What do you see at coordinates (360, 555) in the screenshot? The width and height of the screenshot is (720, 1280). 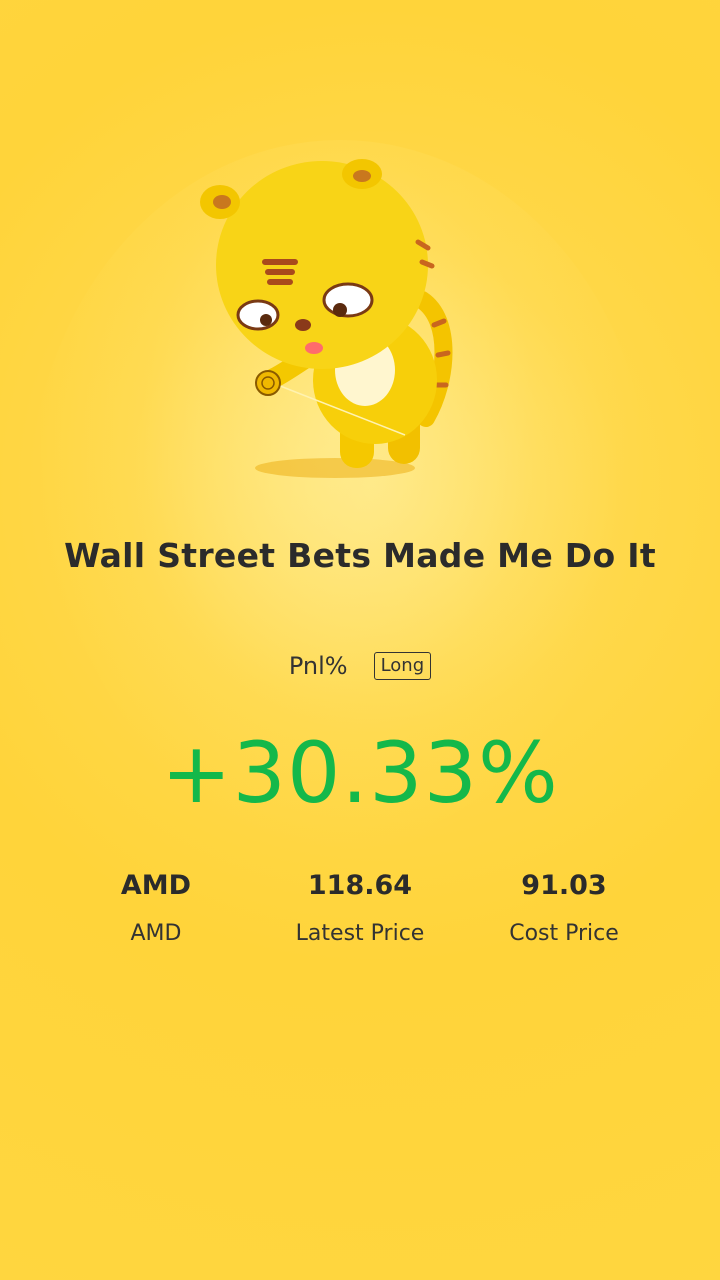 I see `page-title: Wall Street Bets Made Me Do It` at bounding box center [360, 555].